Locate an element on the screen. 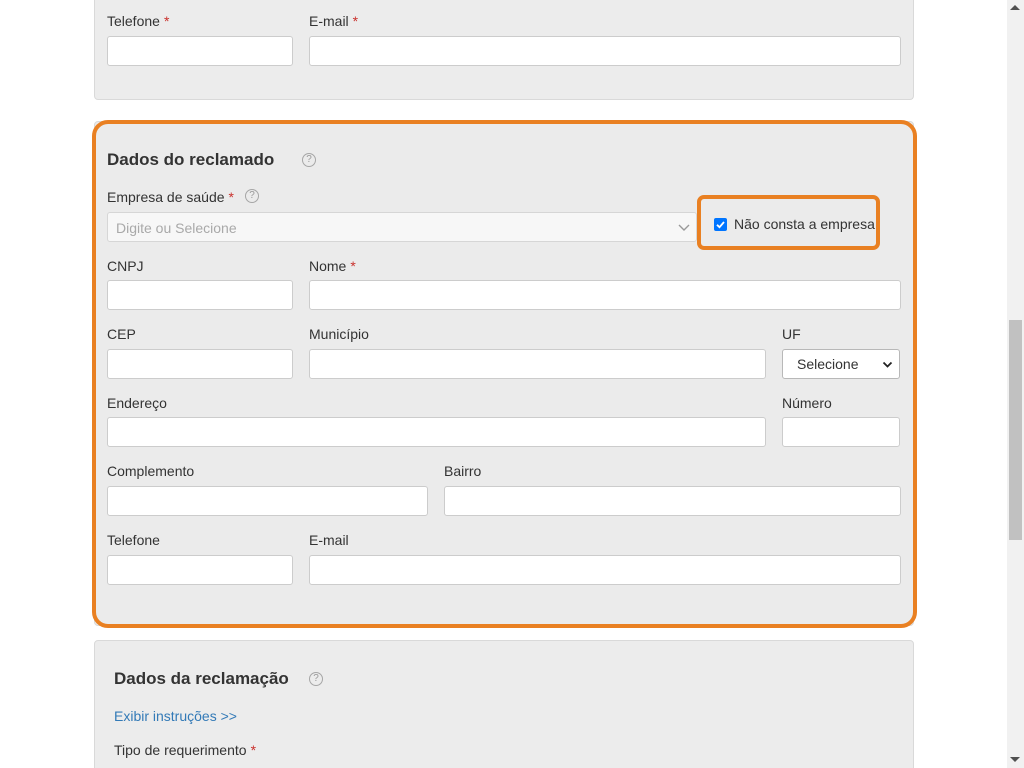 The image size is (1024, 768). cnpj-input is located at coordinates (200, 295).